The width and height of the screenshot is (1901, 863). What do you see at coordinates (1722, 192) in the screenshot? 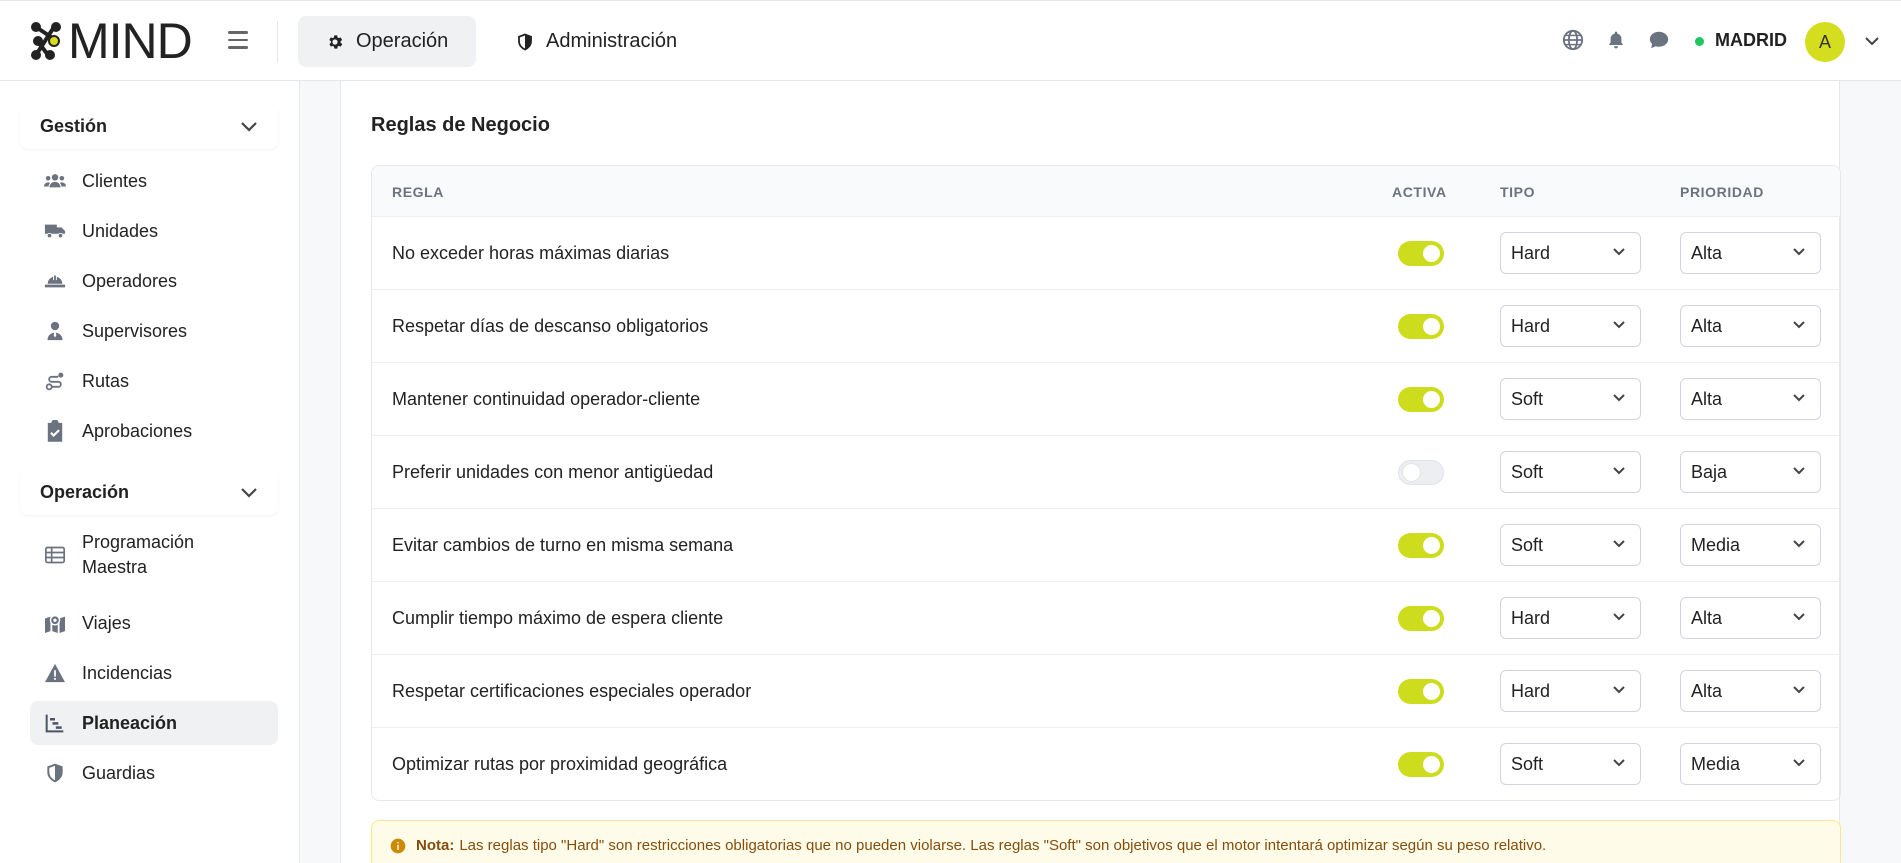
I see `column-header-prioridad: PRIORIDAD` at bounding box center [1722, 192].